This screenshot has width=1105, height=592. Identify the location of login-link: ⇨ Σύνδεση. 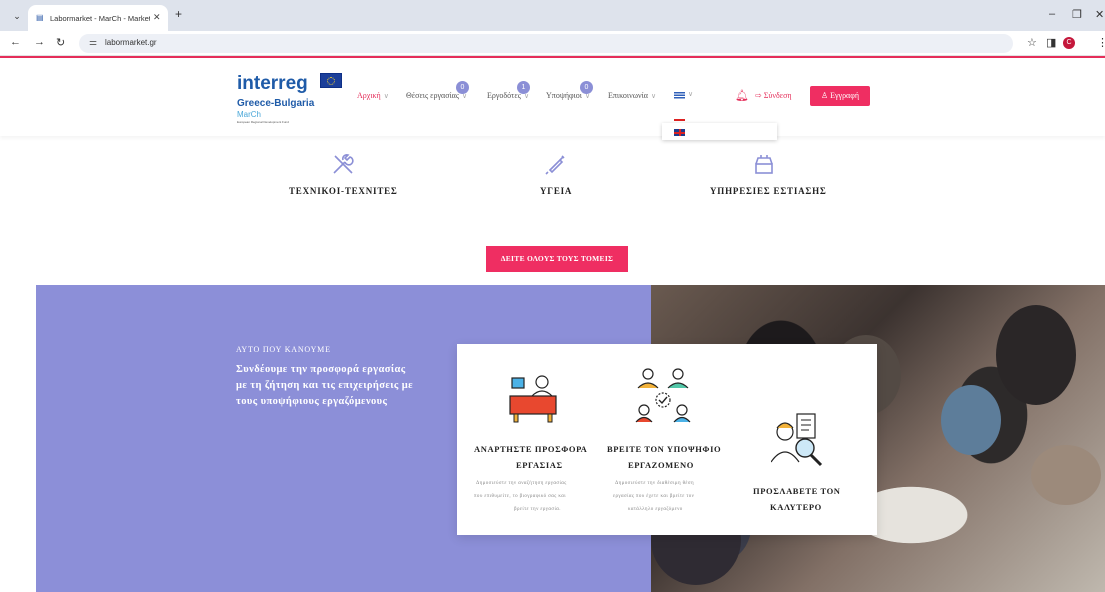
(773, 95).